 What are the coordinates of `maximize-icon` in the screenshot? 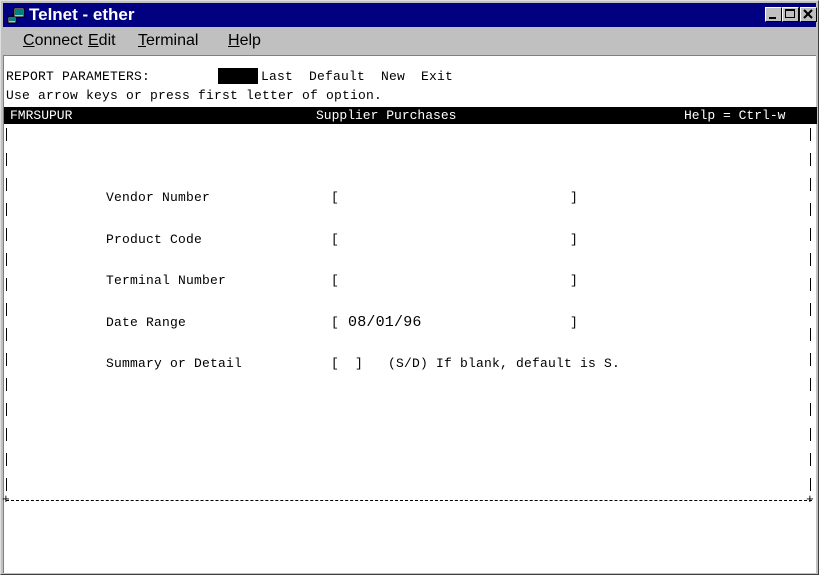 It's located at (790, 13).